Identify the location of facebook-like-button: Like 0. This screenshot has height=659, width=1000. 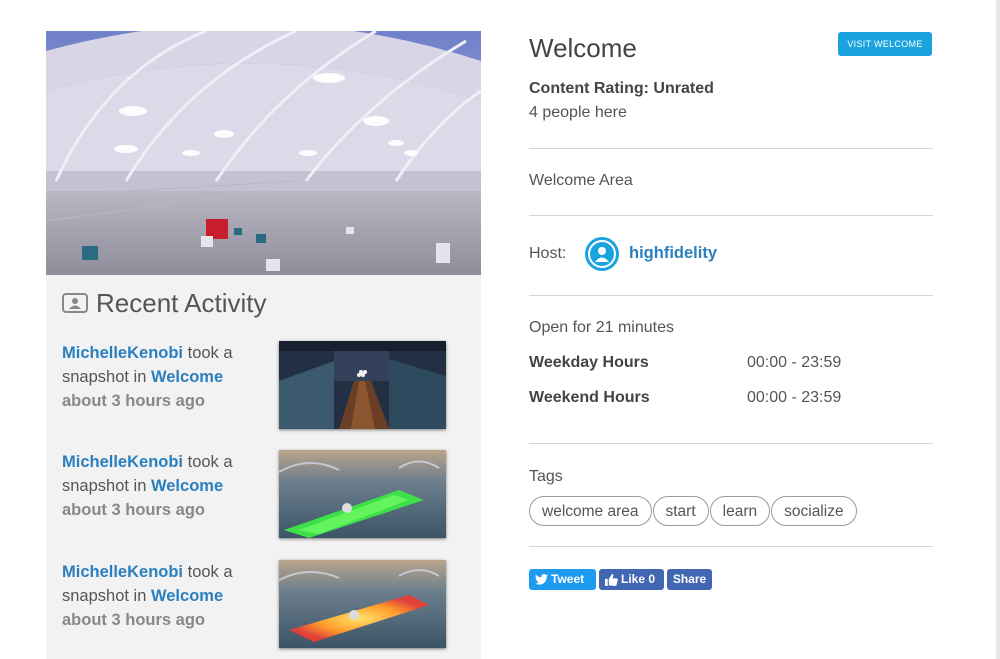
(631, 579).